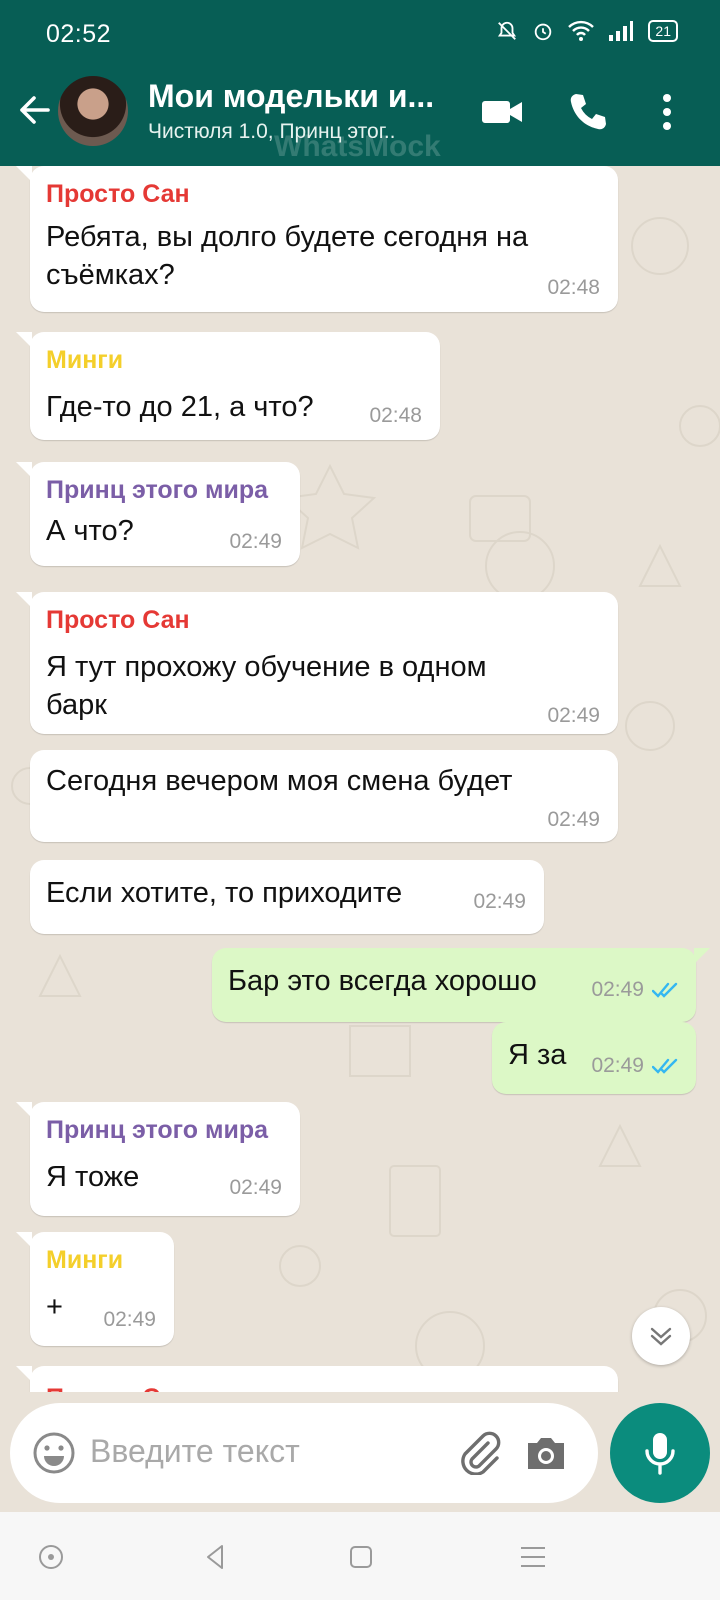 This screenshot has width=720, height=1600. I want to click on system-navigation-bar, so click(360, 1556).